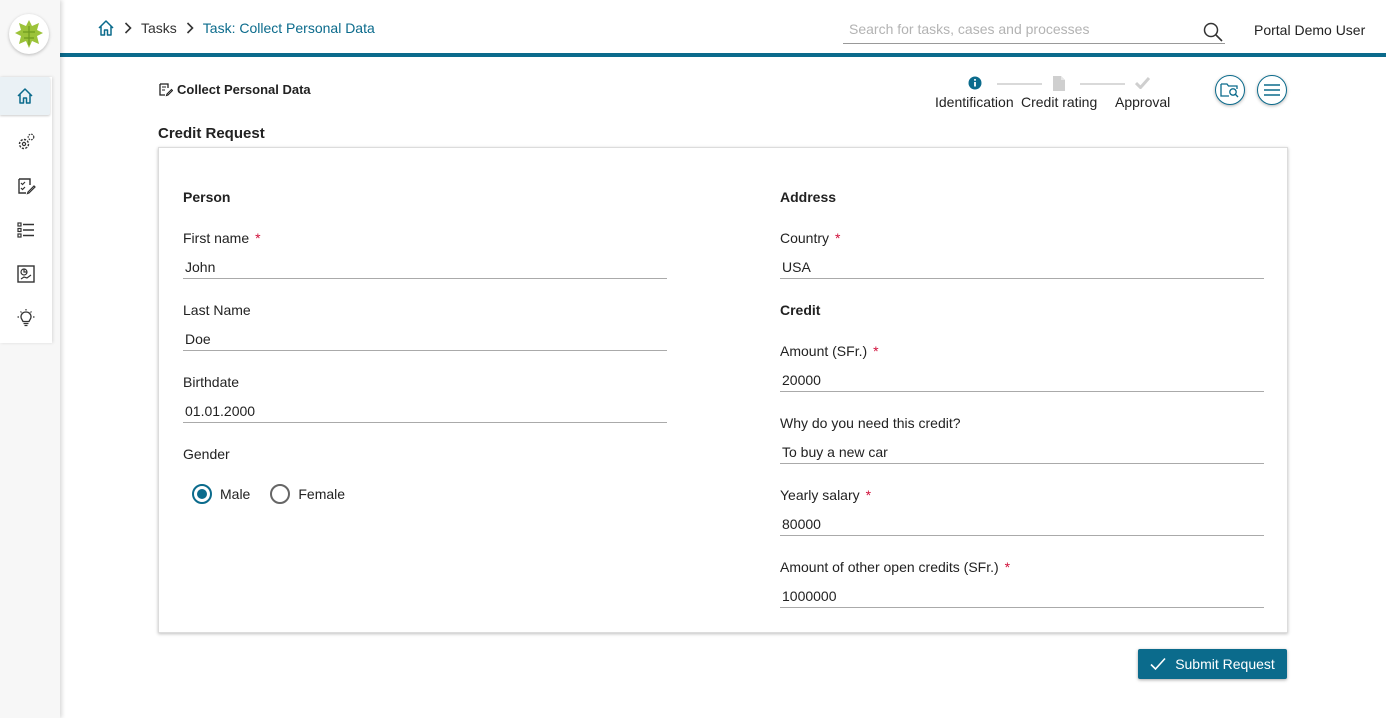  Describe the element at coordinates (1059, 102) in the screenshot. I see `step-credit-rating: Credit rating` at that location.